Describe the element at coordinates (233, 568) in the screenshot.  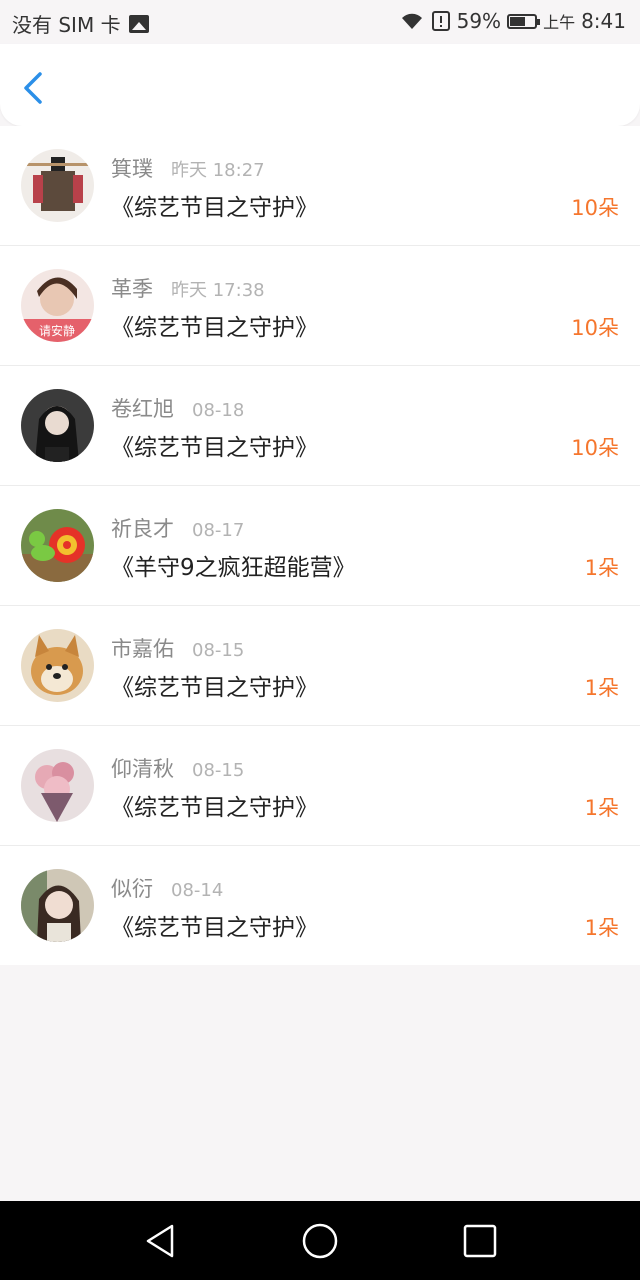
I see `show-title: 《羊守9之疯狂超能营》` at that location.